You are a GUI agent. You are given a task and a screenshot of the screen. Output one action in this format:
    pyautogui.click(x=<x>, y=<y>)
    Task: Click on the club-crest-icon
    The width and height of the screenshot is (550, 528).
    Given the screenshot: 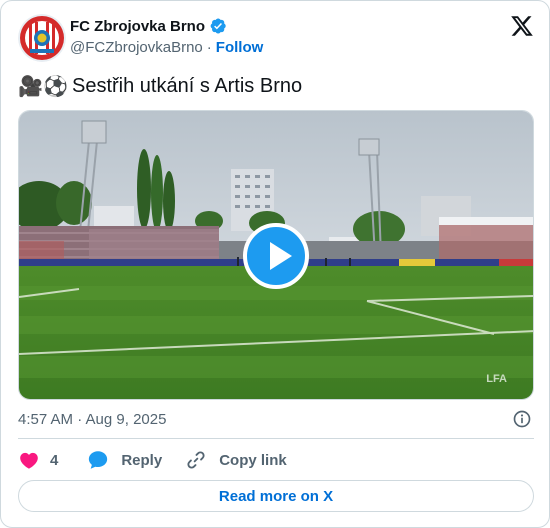 What is the action you would take?
    pyautogui.click(x=42, y=38)
    